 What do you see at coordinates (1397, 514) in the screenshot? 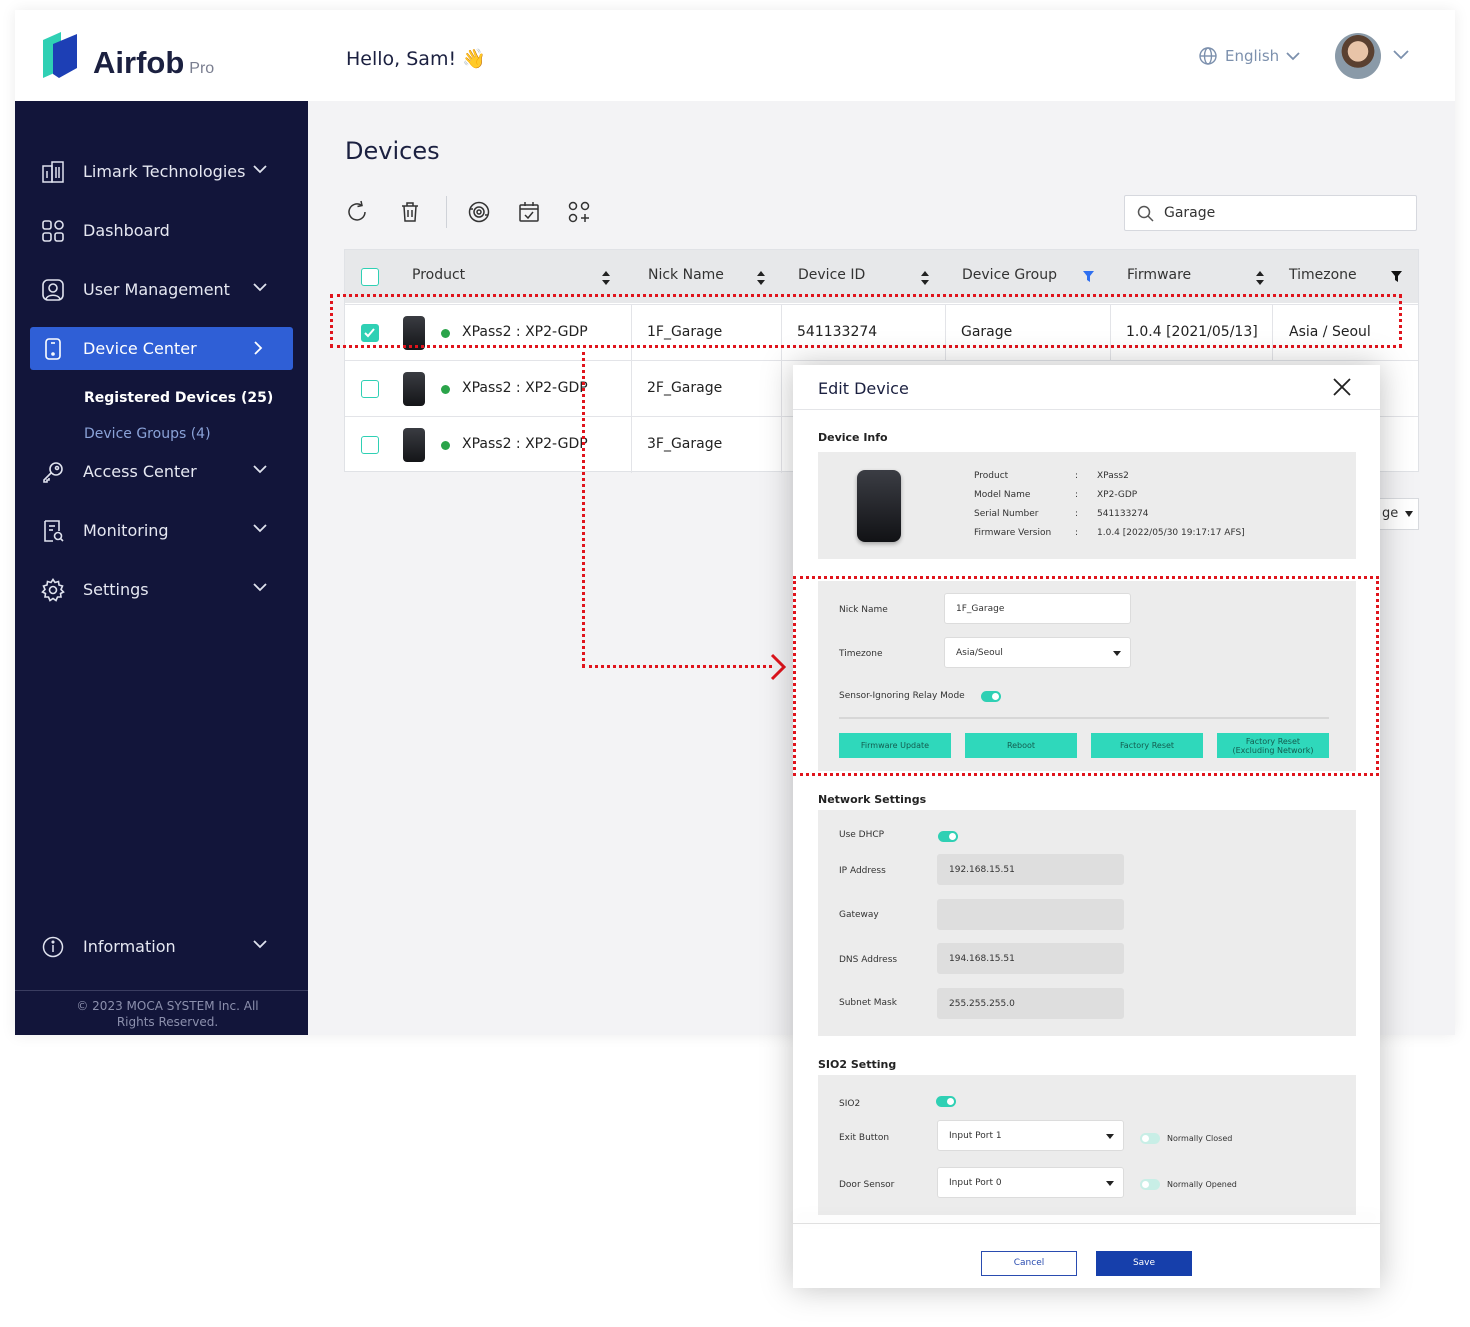
I see `page-size-select: ge` at bounding box center [1397, 514].